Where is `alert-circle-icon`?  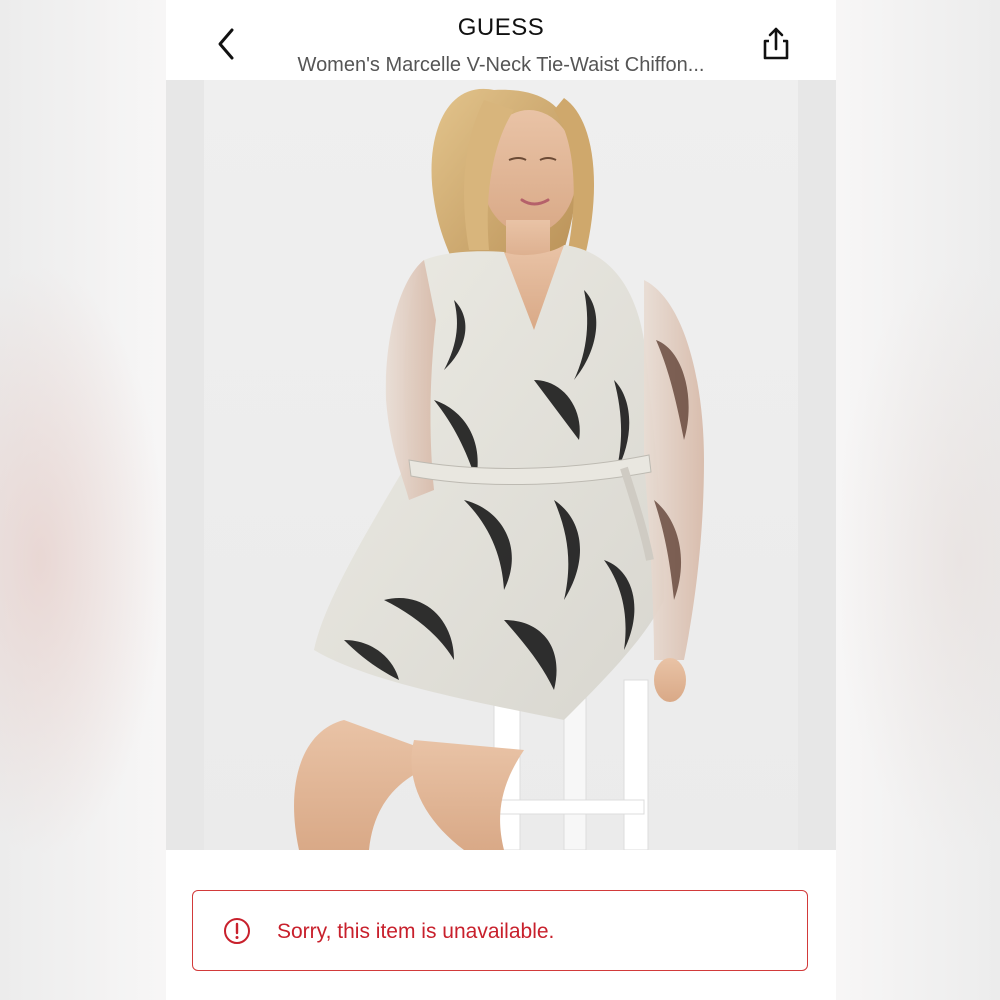 alert-circle-icon is located at coordinates (237, 931).